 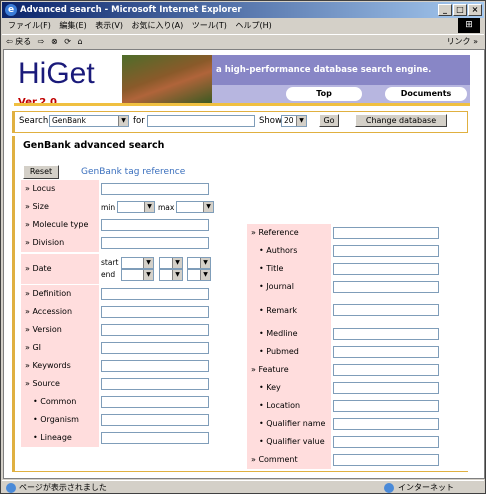 I want to click on change-database-button: Change database, so click(x=401, y=120).